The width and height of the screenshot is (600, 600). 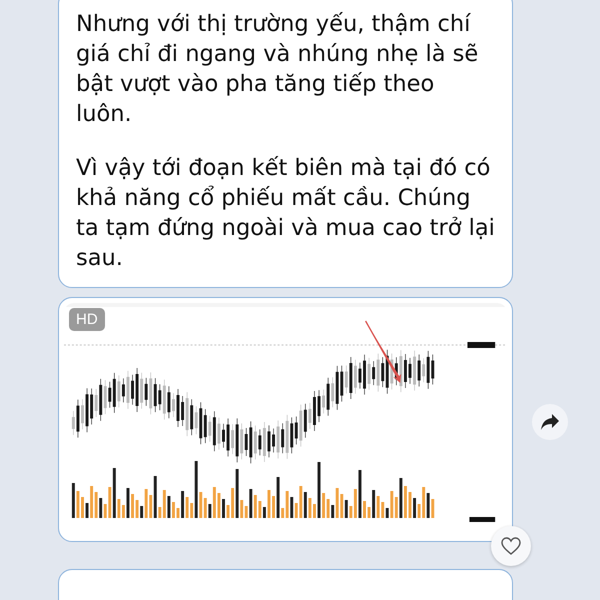 I want to click on share-icon, so click(x=550, y=422).